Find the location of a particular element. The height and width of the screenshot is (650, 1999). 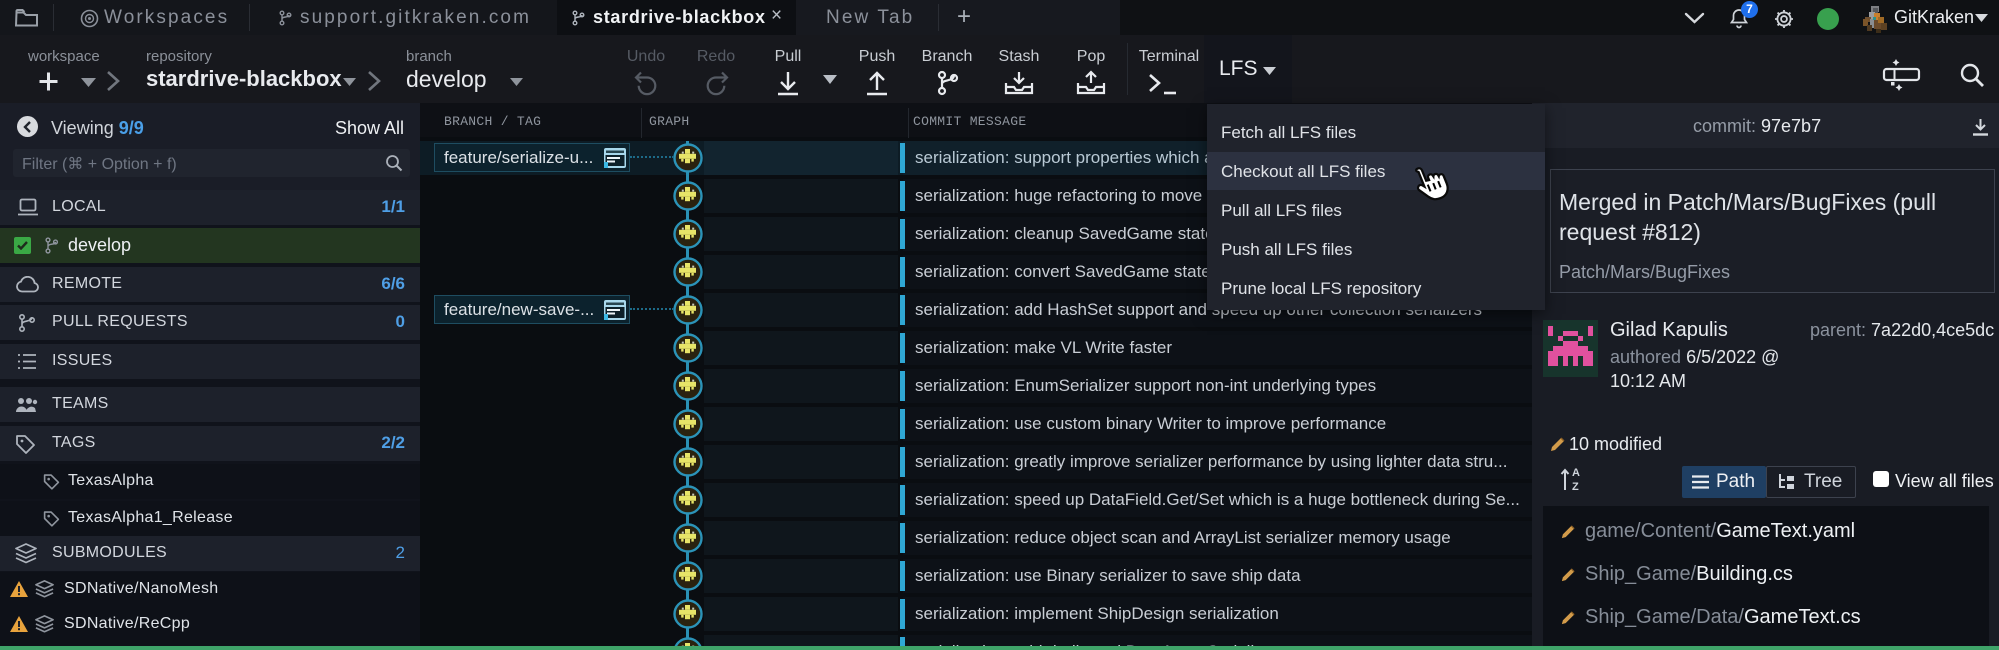

svg-text: Z is located at coordinates (1575, 486).